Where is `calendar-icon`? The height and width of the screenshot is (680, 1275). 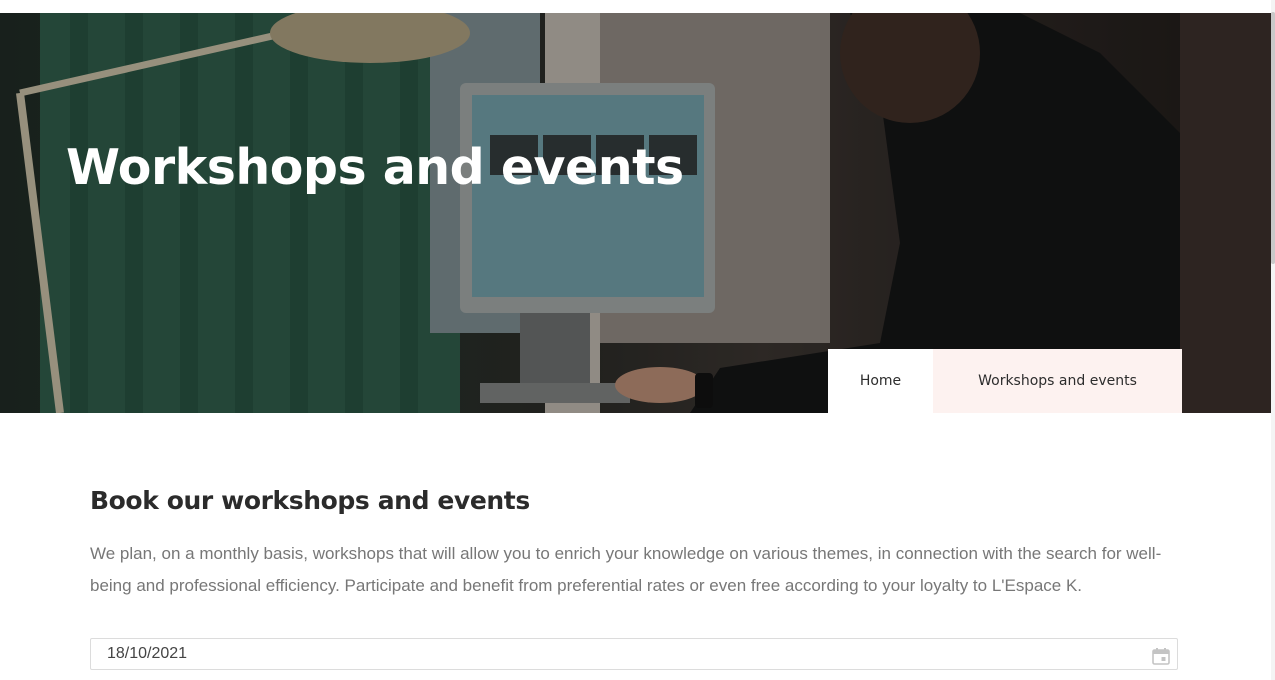 calendar-icon is located at coordinates (1161, 656).